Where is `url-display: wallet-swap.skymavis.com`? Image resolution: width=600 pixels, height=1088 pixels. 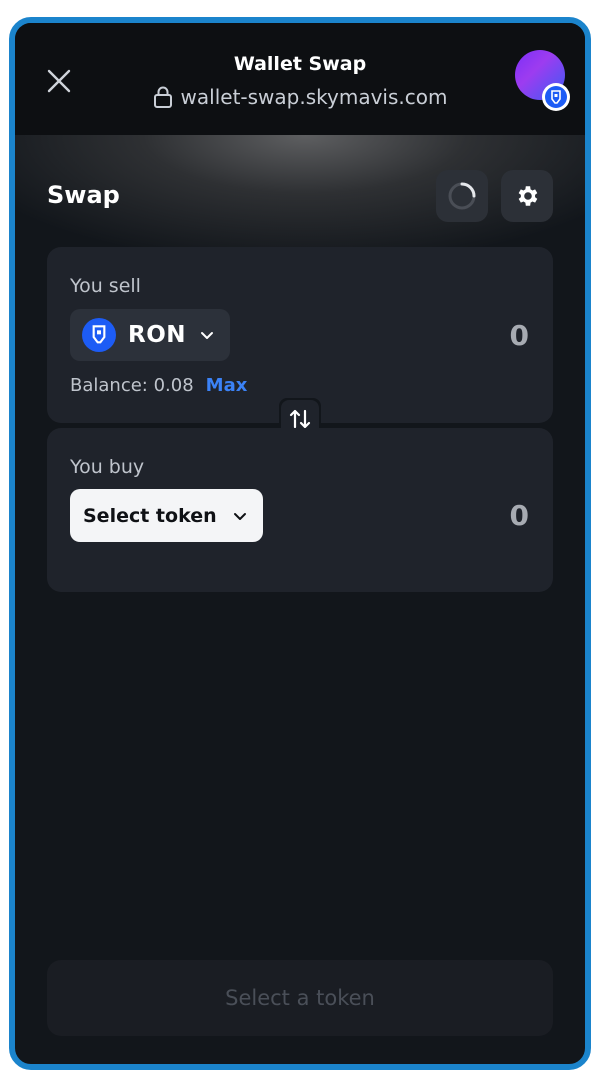
url-display: wallet-swap.skymavis.com is located at coordinates (300, 97).